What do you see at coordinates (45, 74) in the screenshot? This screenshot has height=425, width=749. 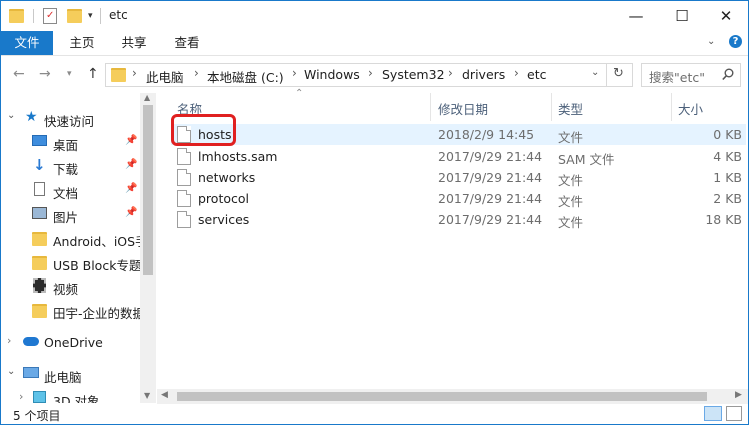 I see `forward-icon: →` at bounding box center [45, 74].